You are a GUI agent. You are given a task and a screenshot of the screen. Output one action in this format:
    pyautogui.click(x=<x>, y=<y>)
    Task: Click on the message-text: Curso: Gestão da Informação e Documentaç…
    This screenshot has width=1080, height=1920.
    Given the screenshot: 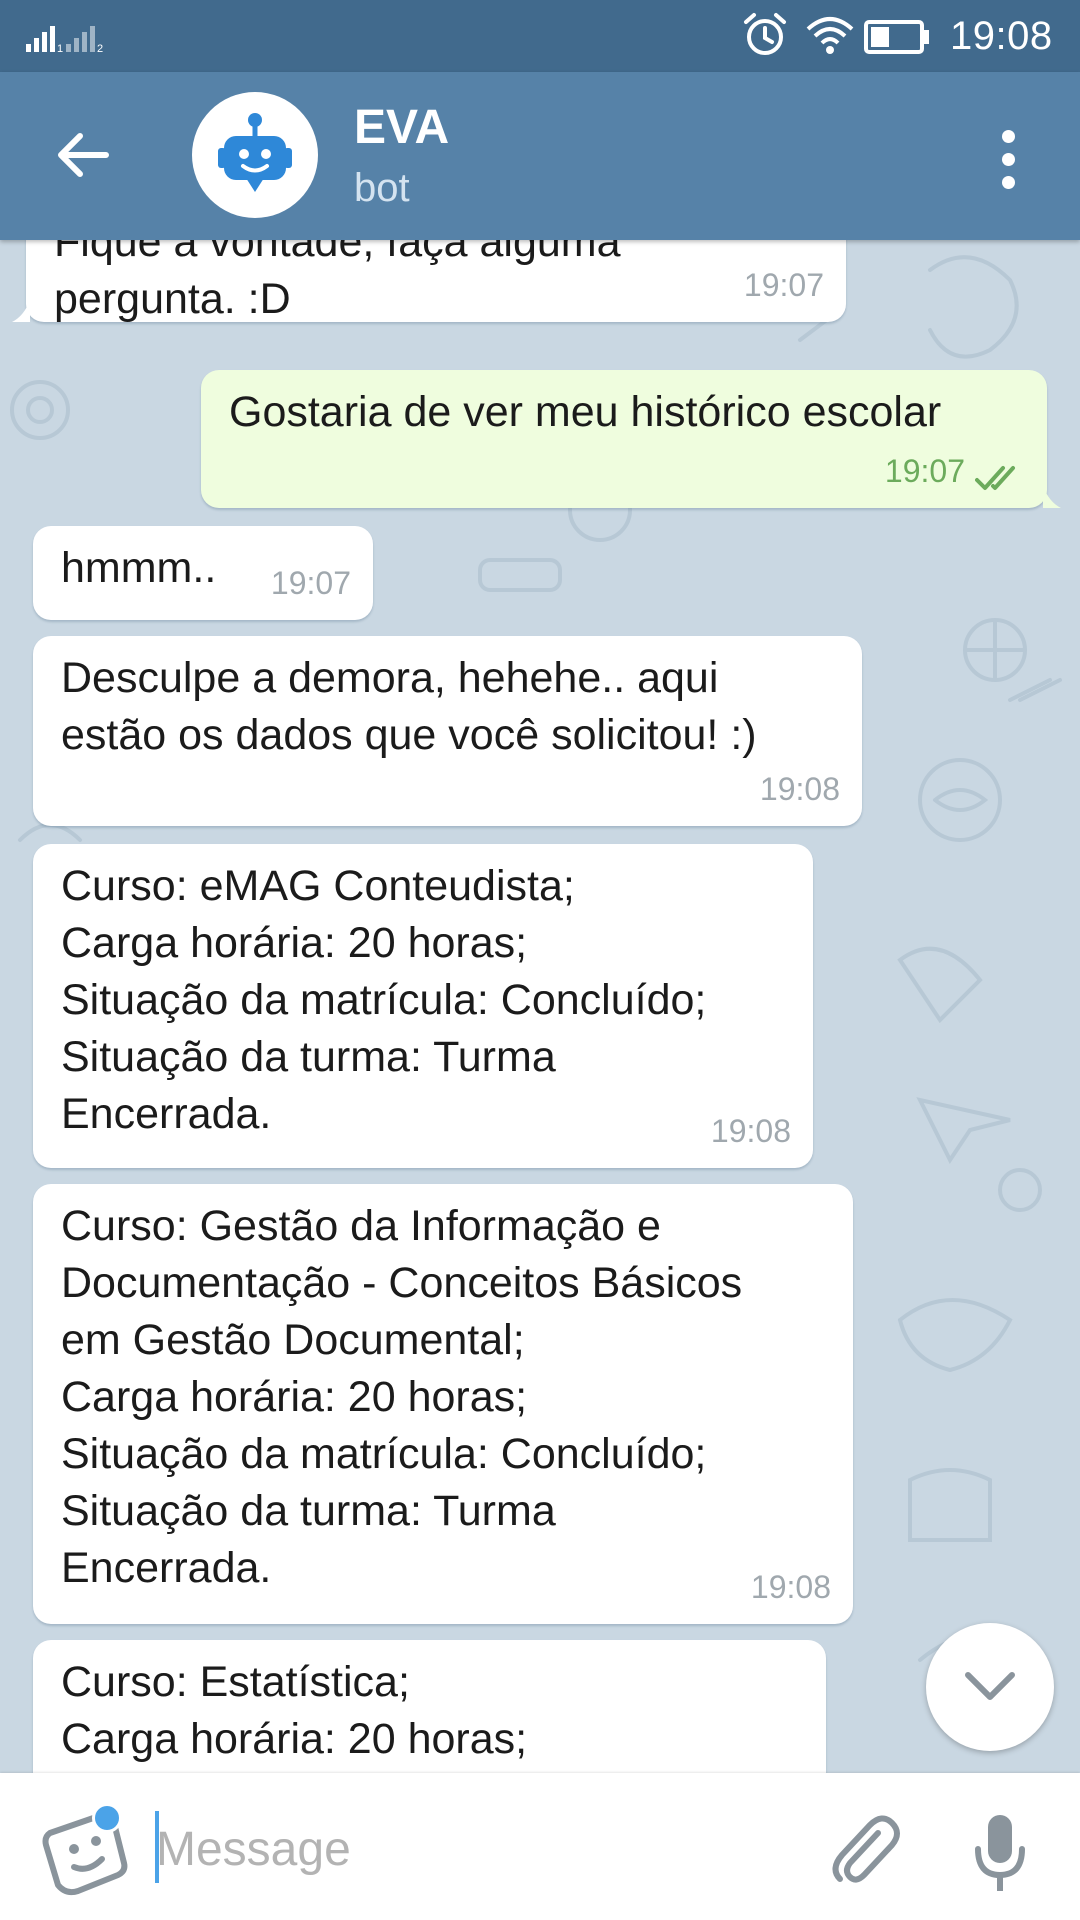 What is the action you would take?
    pyautogui.click(x=402, y=1397)
    